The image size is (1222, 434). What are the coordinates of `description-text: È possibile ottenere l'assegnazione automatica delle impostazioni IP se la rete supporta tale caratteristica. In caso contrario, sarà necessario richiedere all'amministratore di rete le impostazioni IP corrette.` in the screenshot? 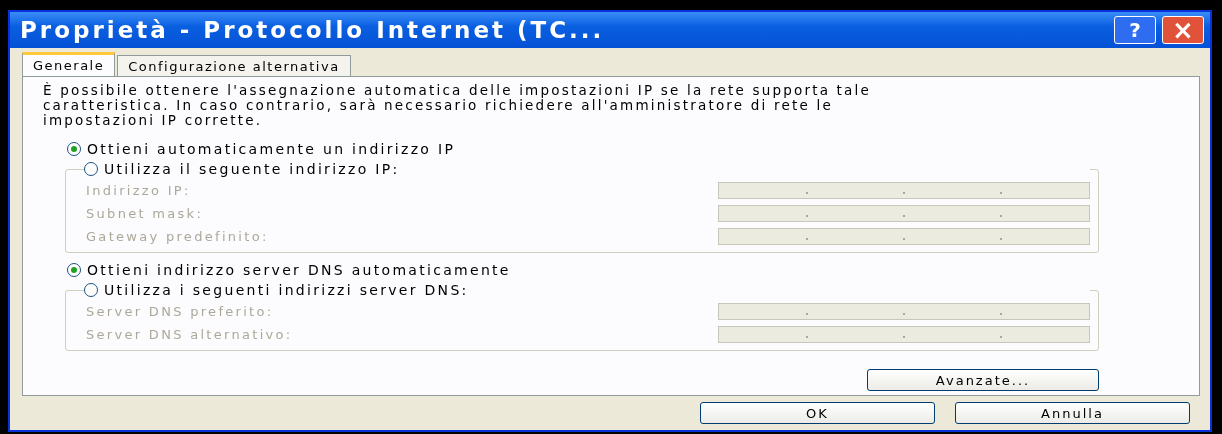 It's located at (457, 105).